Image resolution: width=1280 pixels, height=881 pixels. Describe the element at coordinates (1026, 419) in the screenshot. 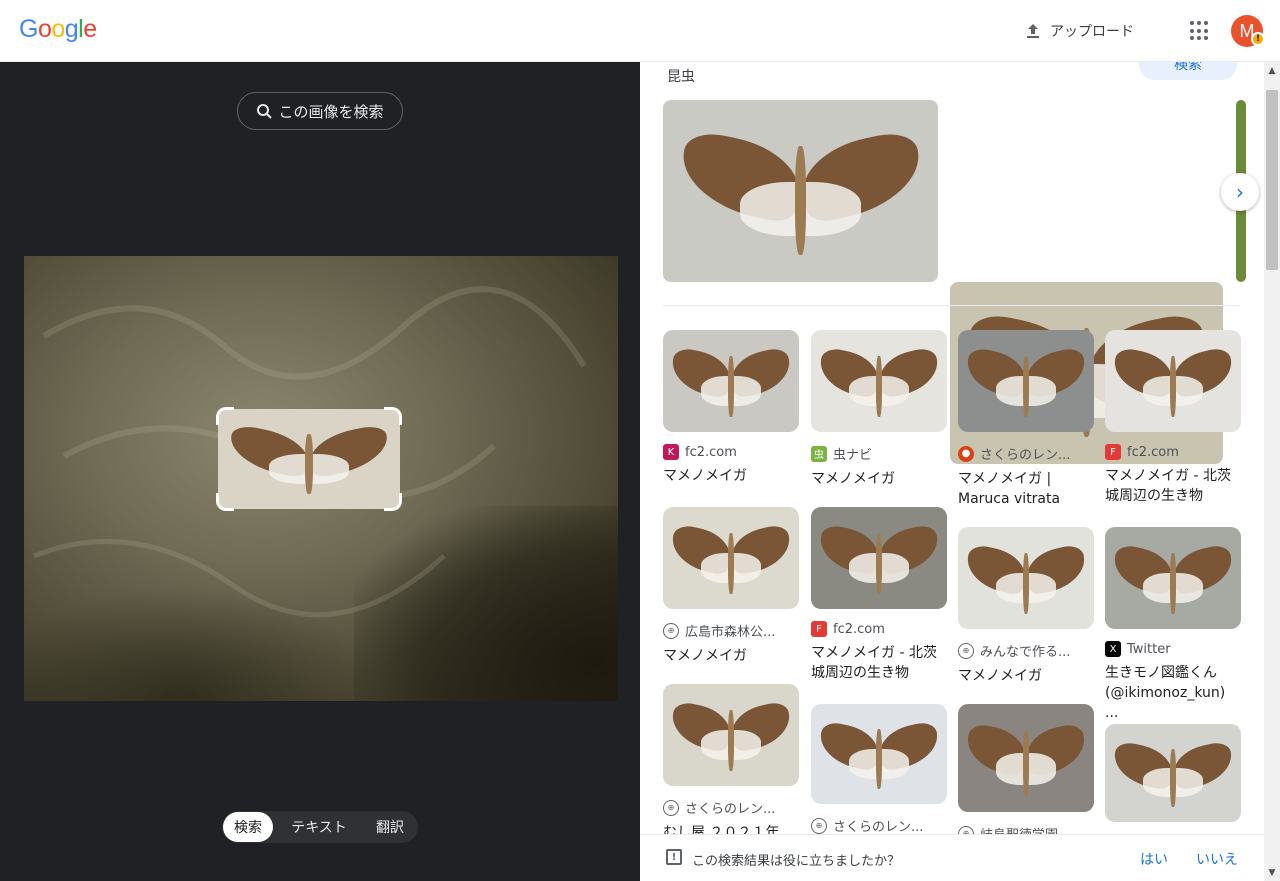

I see `result-card: ● さくらのレン... マメノメイガ | Maruca vitrata` at that location.